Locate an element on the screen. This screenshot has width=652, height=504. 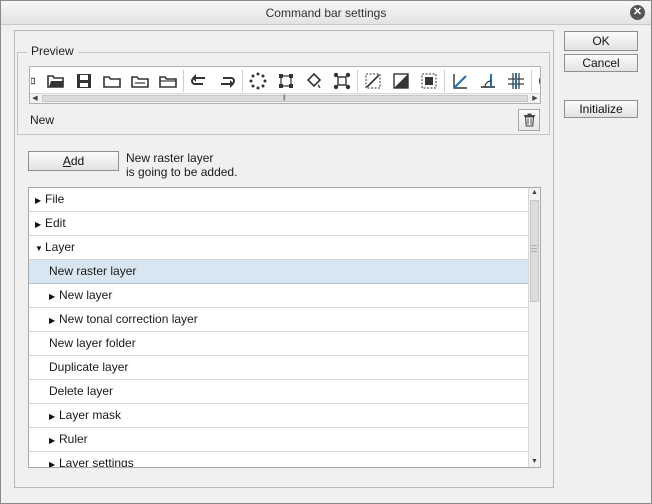
open-folder-icon is located at coordinates (56, 81).